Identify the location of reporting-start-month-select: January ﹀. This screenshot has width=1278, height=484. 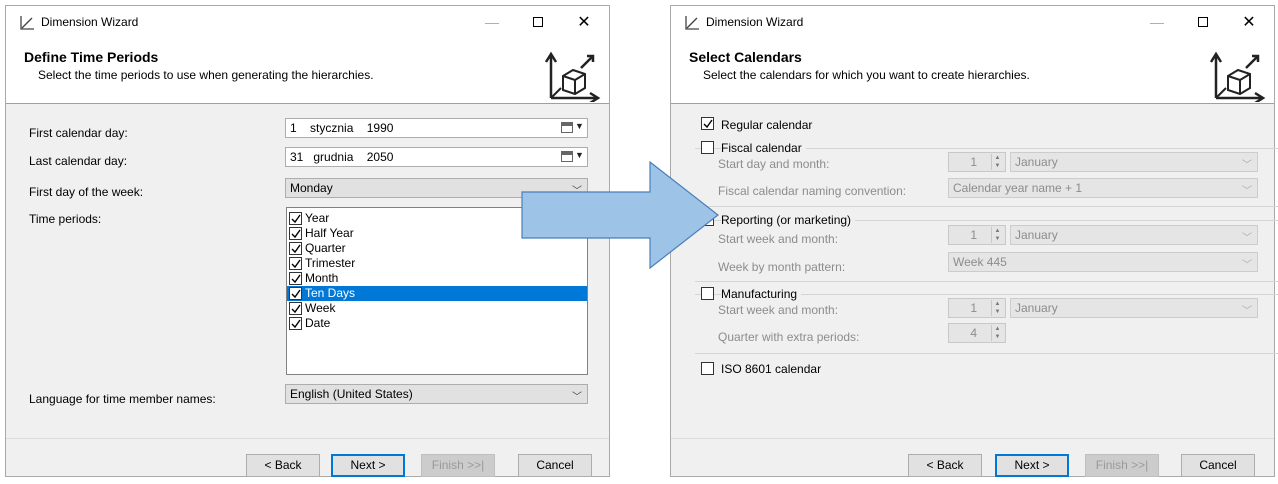
(1134, 235).